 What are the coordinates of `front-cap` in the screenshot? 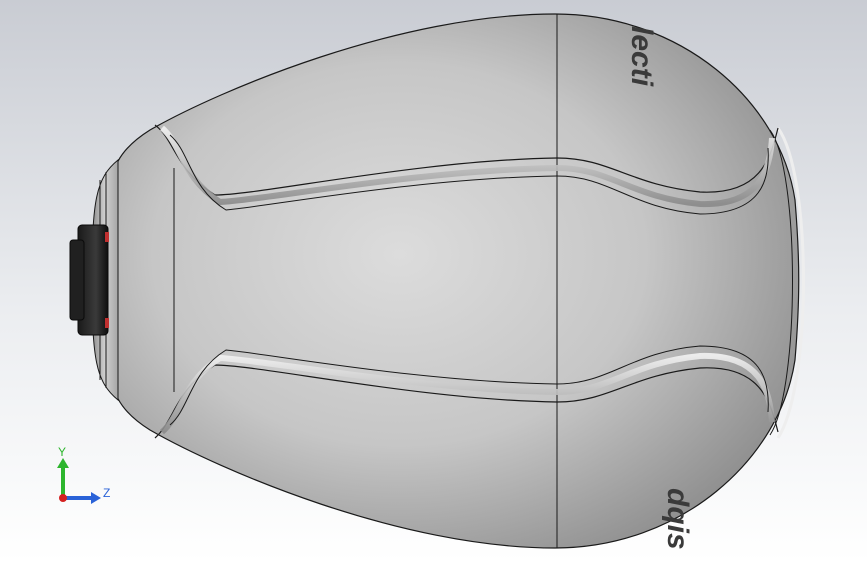 It's located at (94, 280).